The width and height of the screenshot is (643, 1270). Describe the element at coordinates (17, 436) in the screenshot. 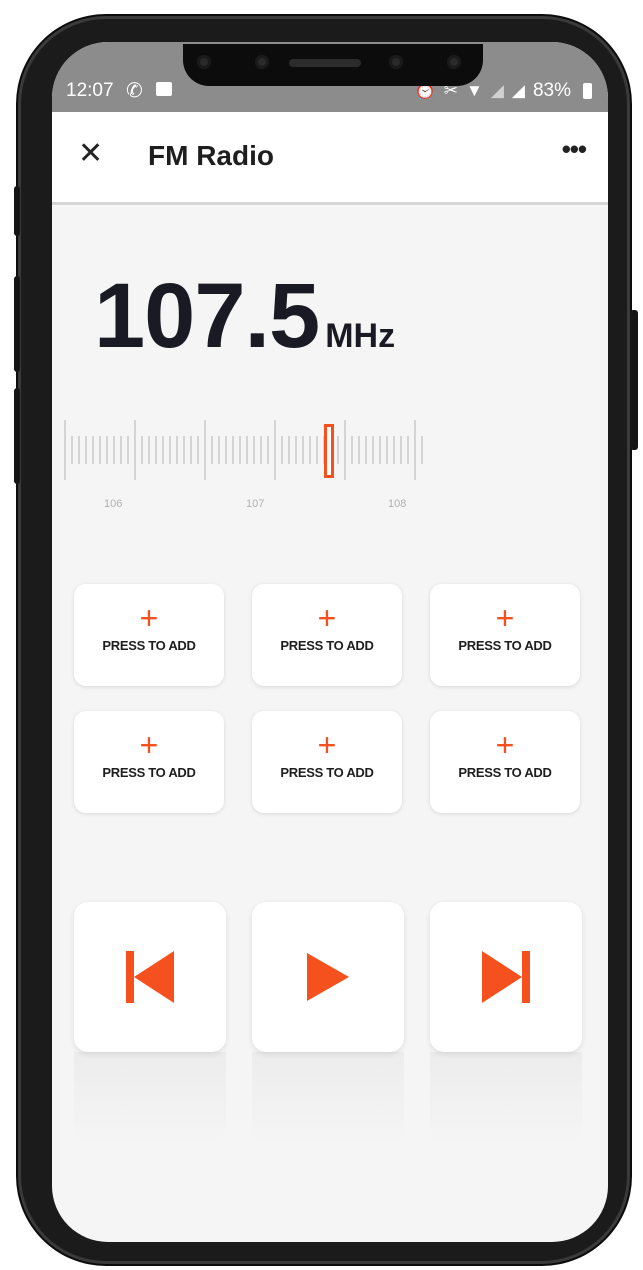

I see `phone-volume-down-button` at that location.